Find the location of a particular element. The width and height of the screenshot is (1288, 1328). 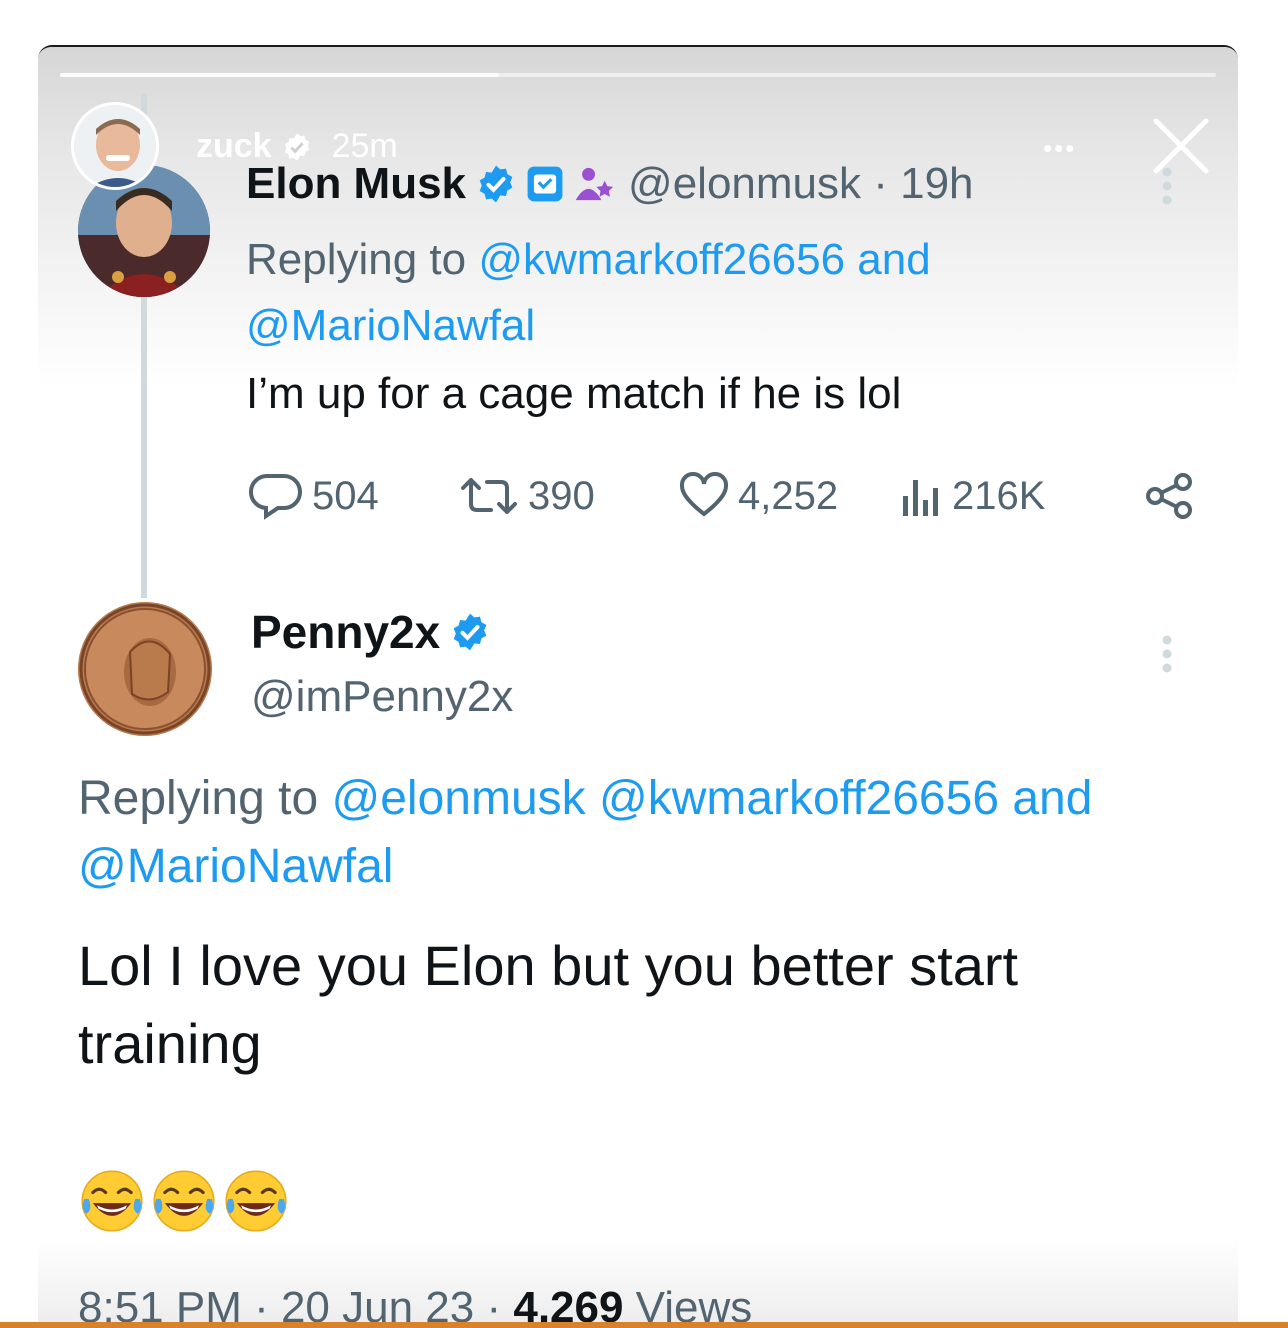

reply-count: 504 is located at coordinates (345, 495).